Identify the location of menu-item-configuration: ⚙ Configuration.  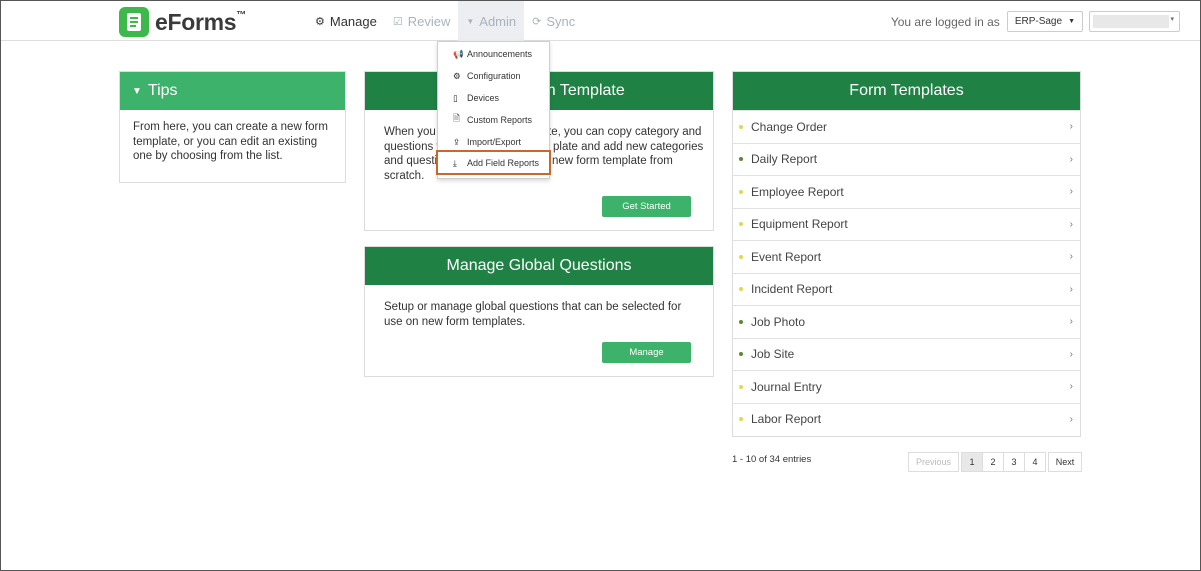
(493, 76).